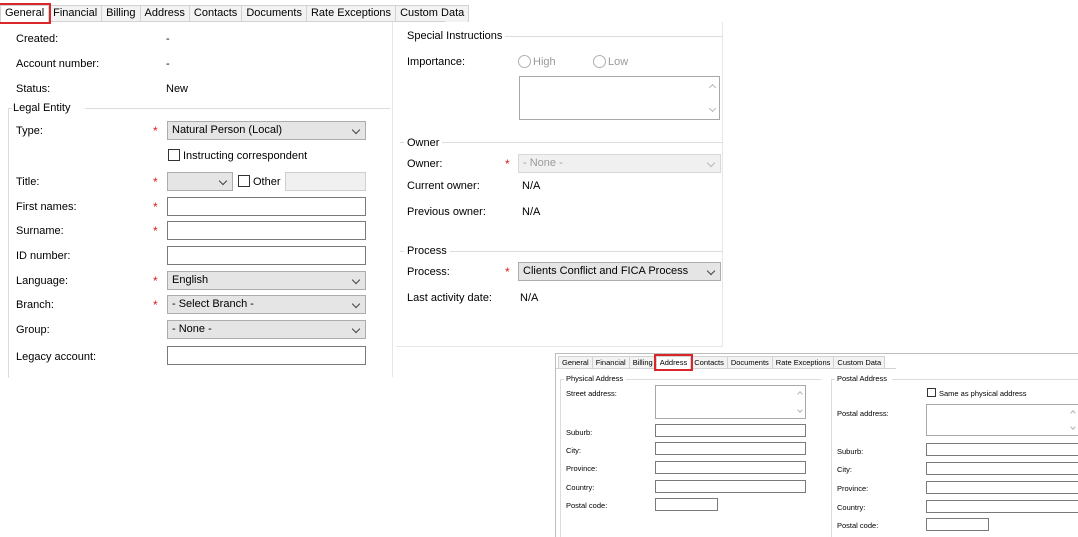  What do you see at coordinates (190, 280) in the screenshot?
I see `language-select-value: English` at bounding box center [190, 280].